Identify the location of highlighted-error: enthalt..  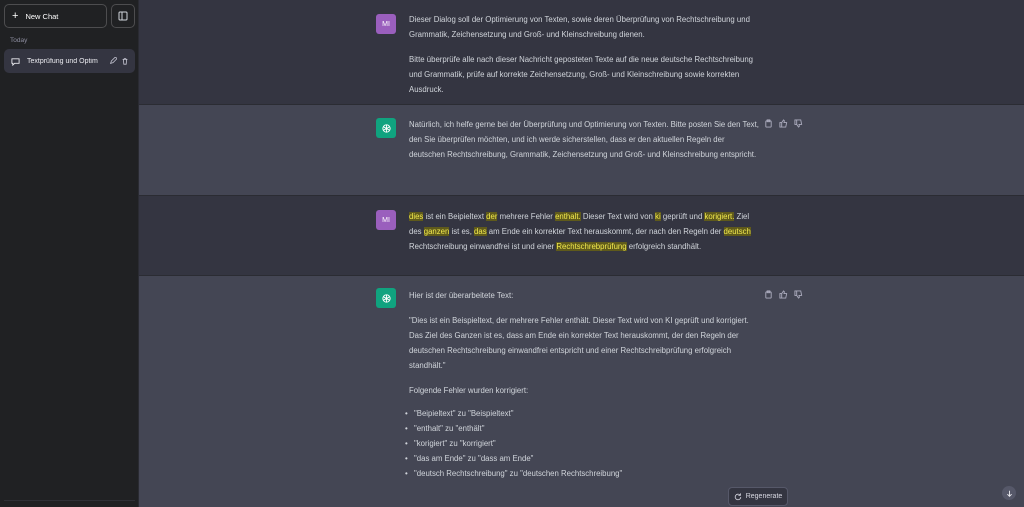
(568, 216).